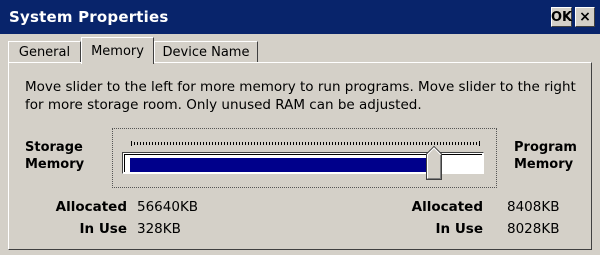 This screenshot has height=255, width=600. I want to click on slider-ticks, so click(305, 143).